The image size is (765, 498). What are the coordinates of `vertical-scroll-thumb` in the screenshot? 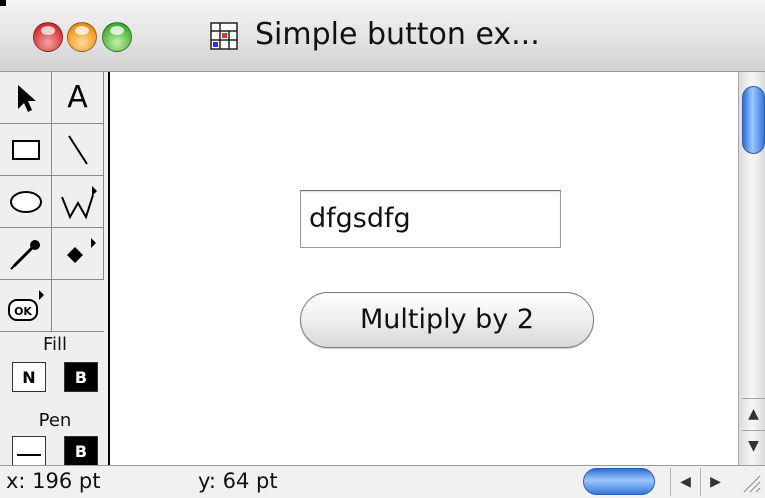 It's located at (753, 120).